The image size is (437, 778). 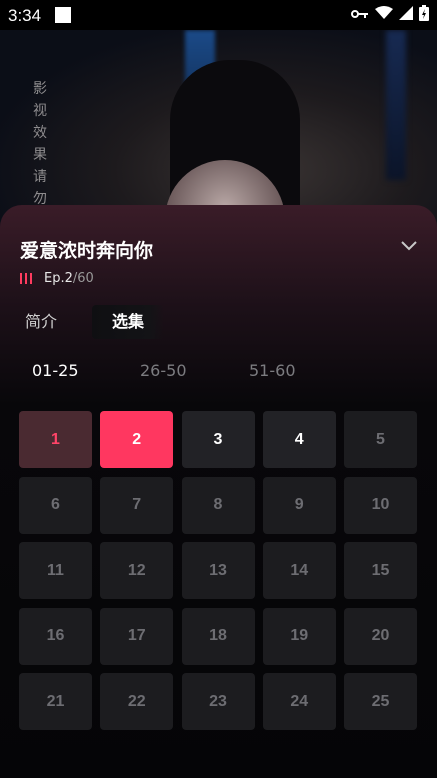 I want to click on episode-button: 8, so click(x=218, y=505).